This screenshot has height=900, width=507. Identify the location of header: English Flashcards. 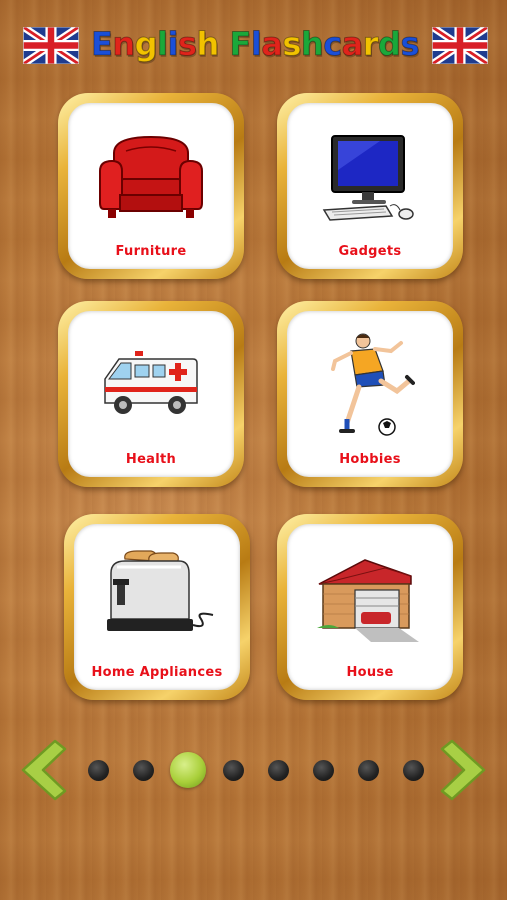
(253, 45).